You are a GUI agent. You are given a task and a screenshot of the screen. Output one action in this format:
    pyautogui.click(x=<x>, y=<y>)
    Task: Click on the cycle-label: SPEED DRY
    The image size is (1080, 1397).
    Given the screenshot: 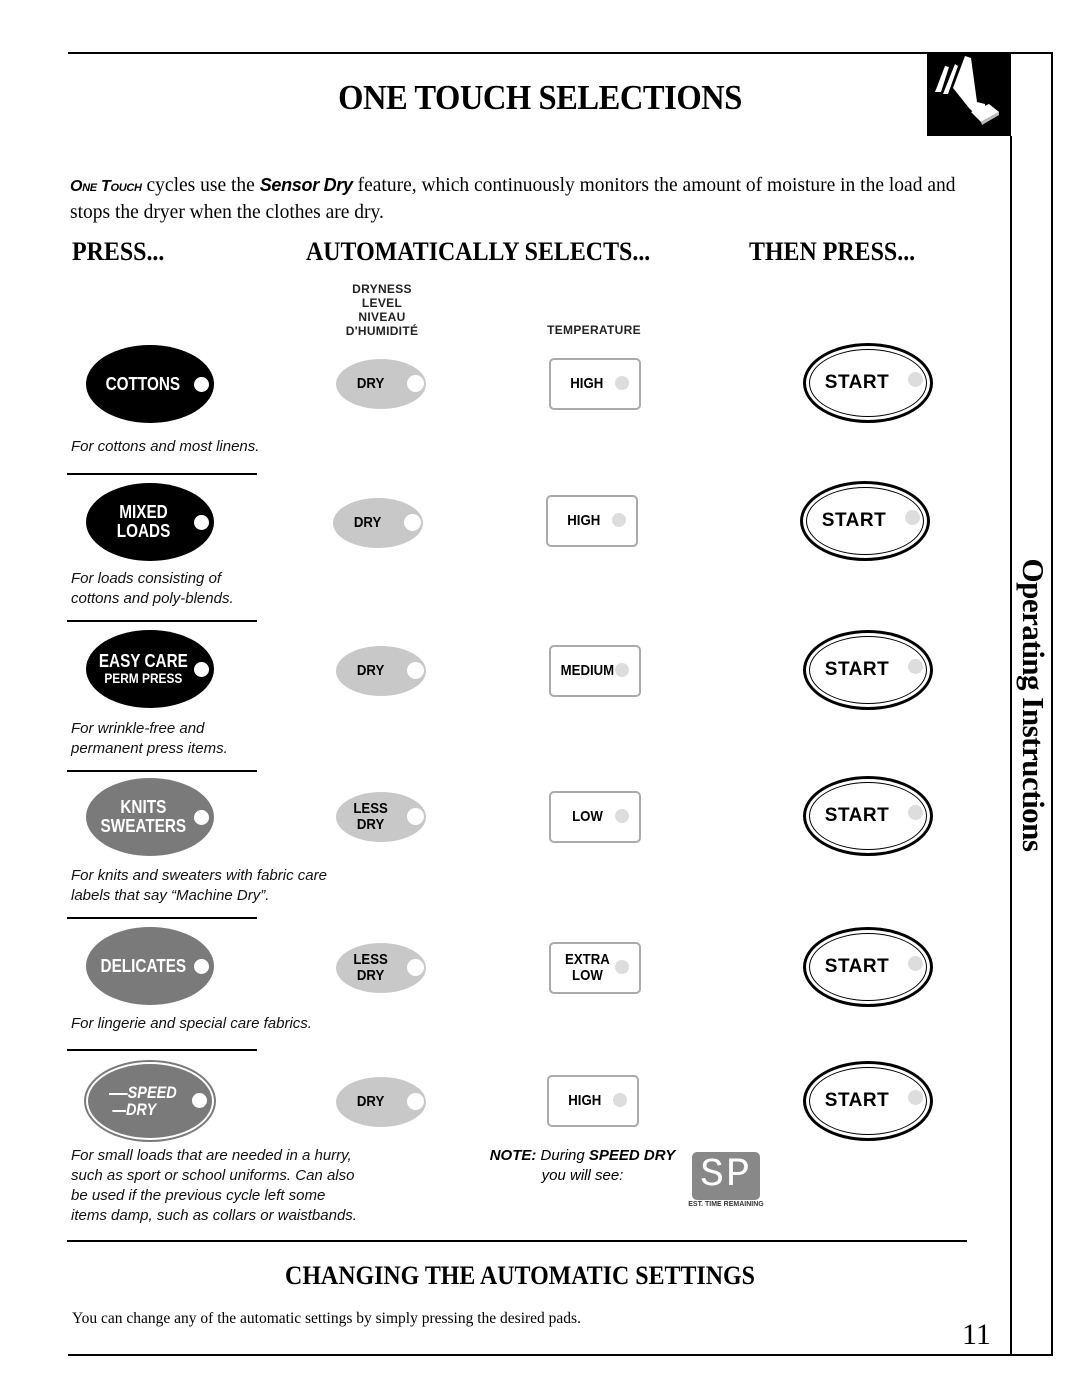 What is the action you would take?
    pyautogui.click(x=143, y=1101)
    